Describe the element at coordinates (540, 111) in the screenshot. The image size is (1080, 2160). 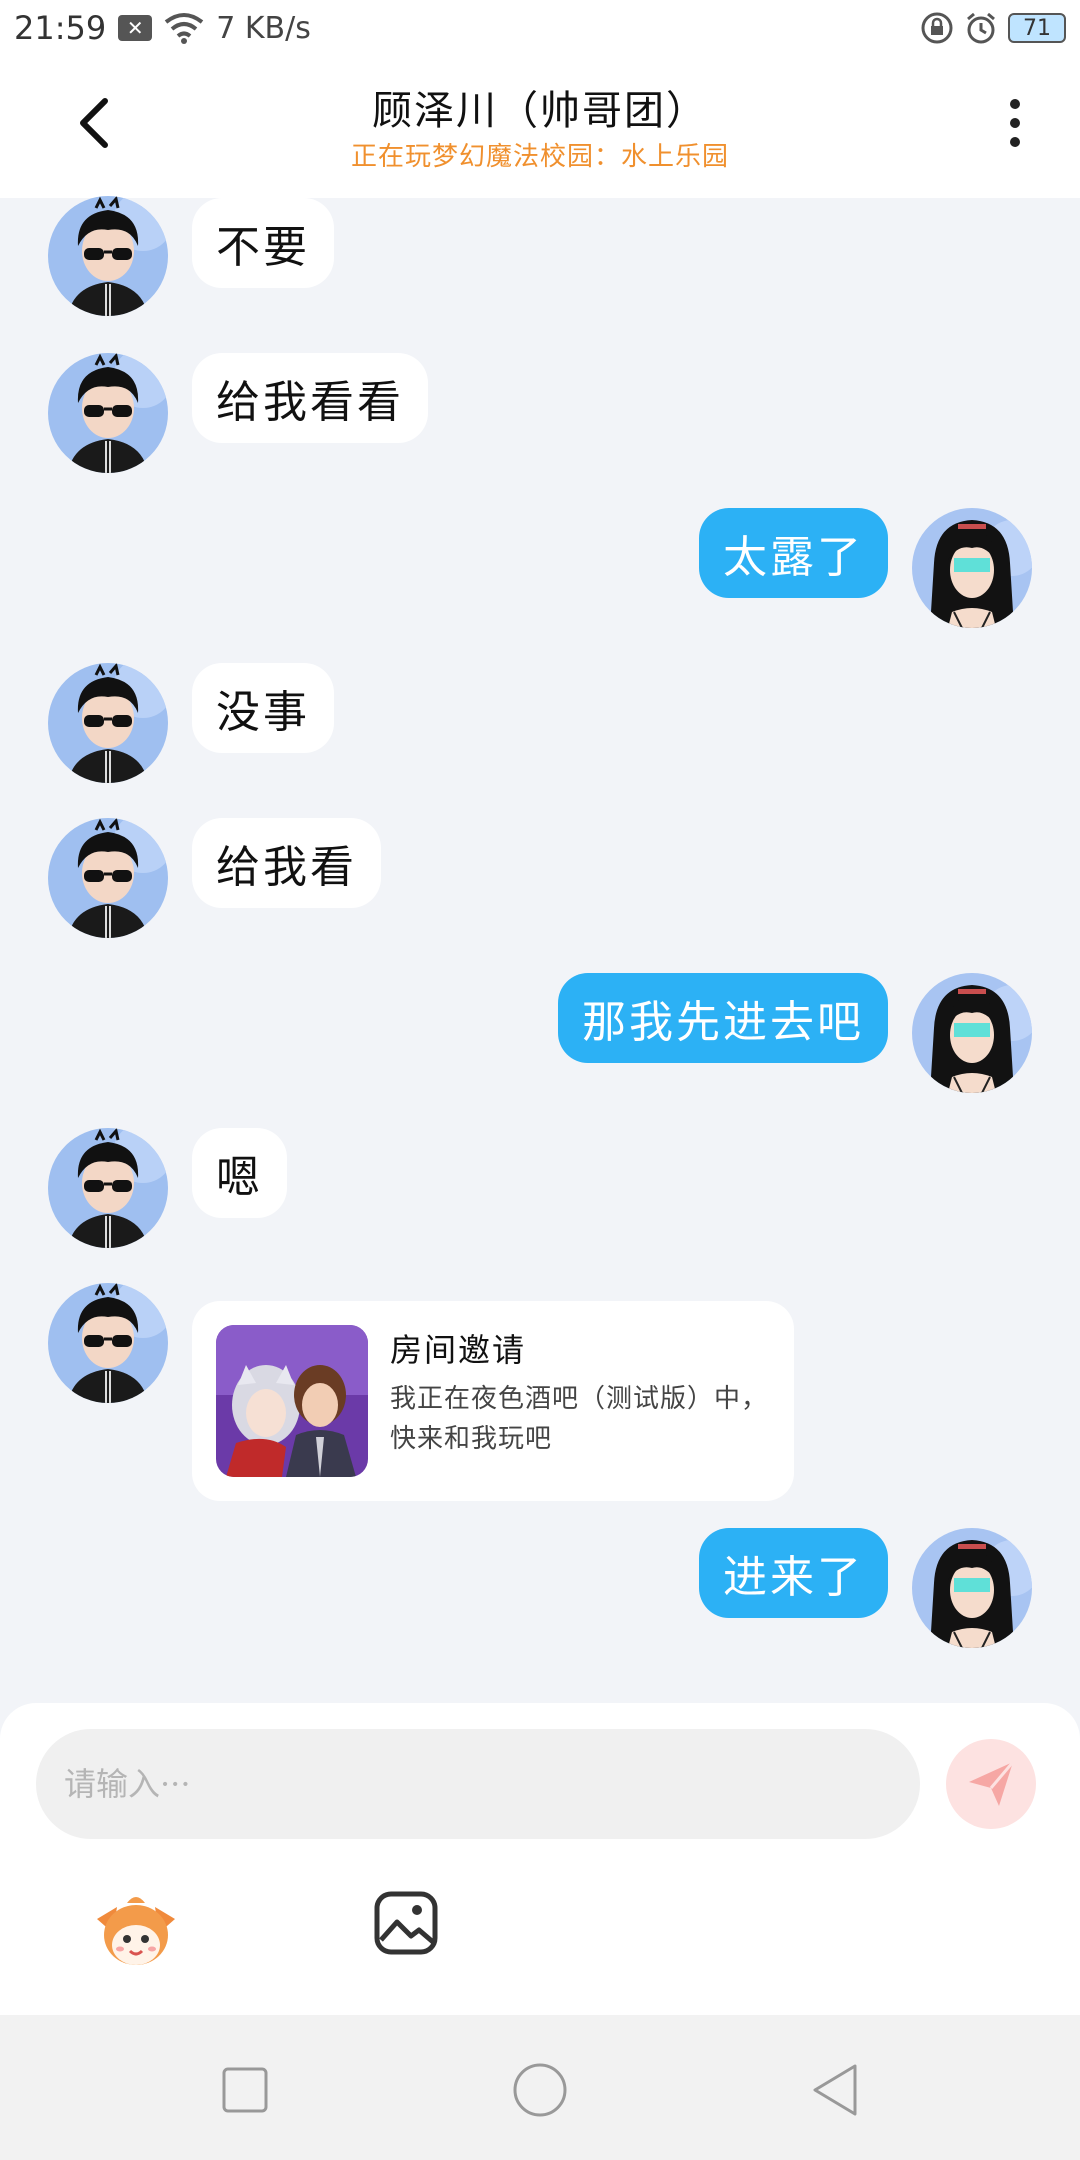
I see `chat-title: 顾泽川（帅哥团）` at that location.